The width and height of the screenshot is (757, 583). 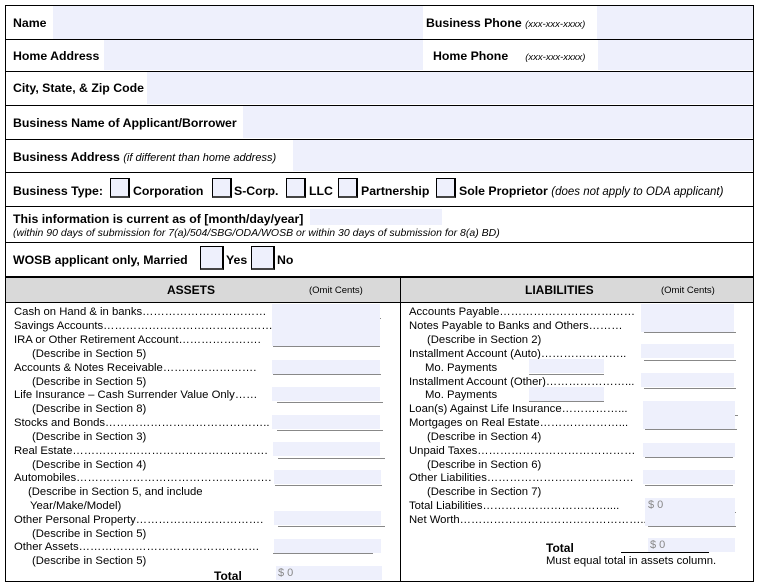 What do you see at coordinates (76, 506) in the screenshot?
I see `asset-automobiles-sub2: Year/Make/Model)` at bounding box center [76, 506].